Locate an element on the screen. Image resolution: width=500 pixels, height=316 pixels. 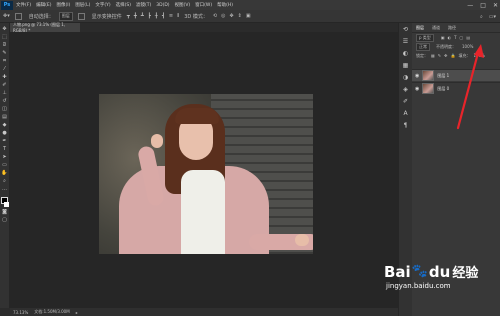
lasso-tool-icon: ᘐ is located at coordinates (4, 45).